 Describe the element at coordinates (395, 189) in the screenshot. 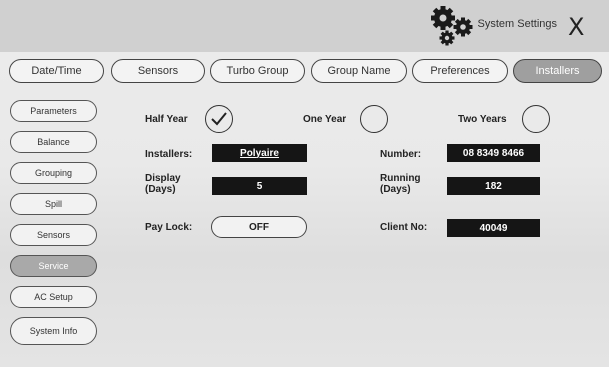

I see `running-label-line2: (Days)` at that location.